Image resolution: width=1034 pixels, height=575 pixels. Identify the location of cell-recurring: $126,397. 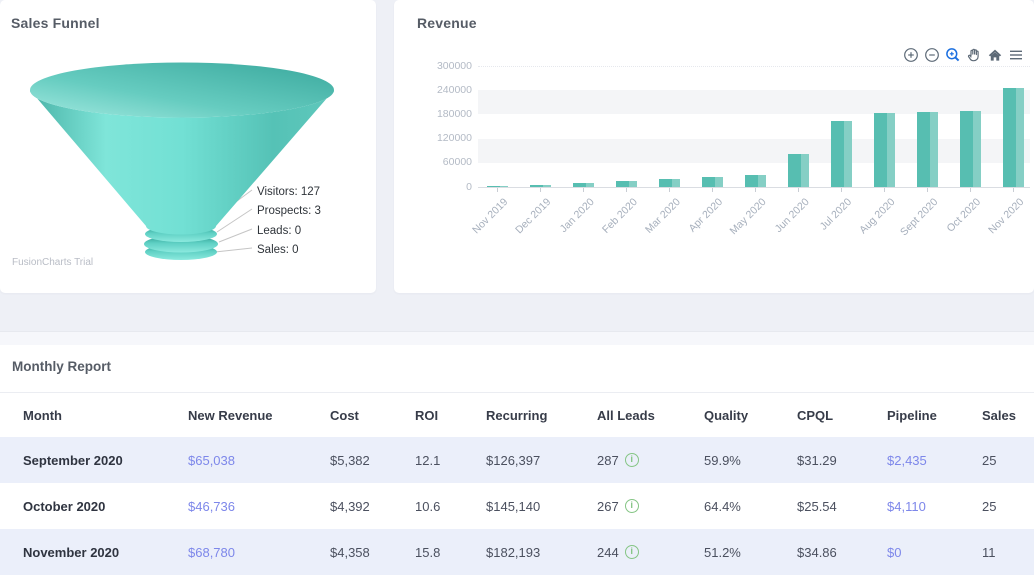
(513, 460).